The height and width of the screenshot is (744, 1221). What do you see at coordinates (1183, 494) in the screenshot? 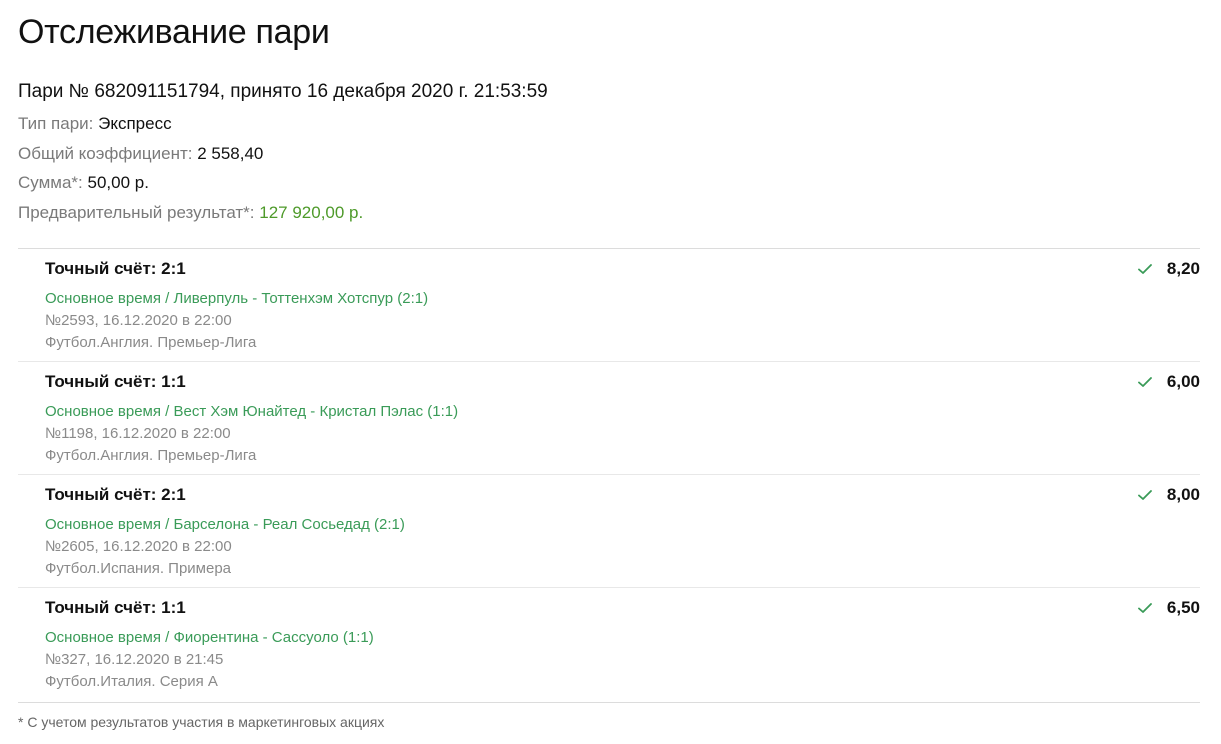
I see `event-odds: 8,00` at bounding box center [1183, 494].